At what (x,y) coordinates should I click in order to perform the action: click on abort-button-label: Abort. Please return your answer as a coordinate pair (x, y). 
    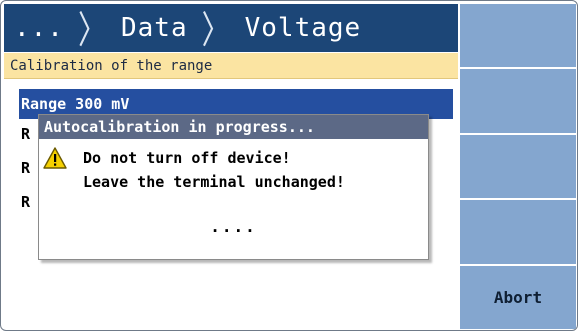
    Looking at the image, I should click on (518, 297).